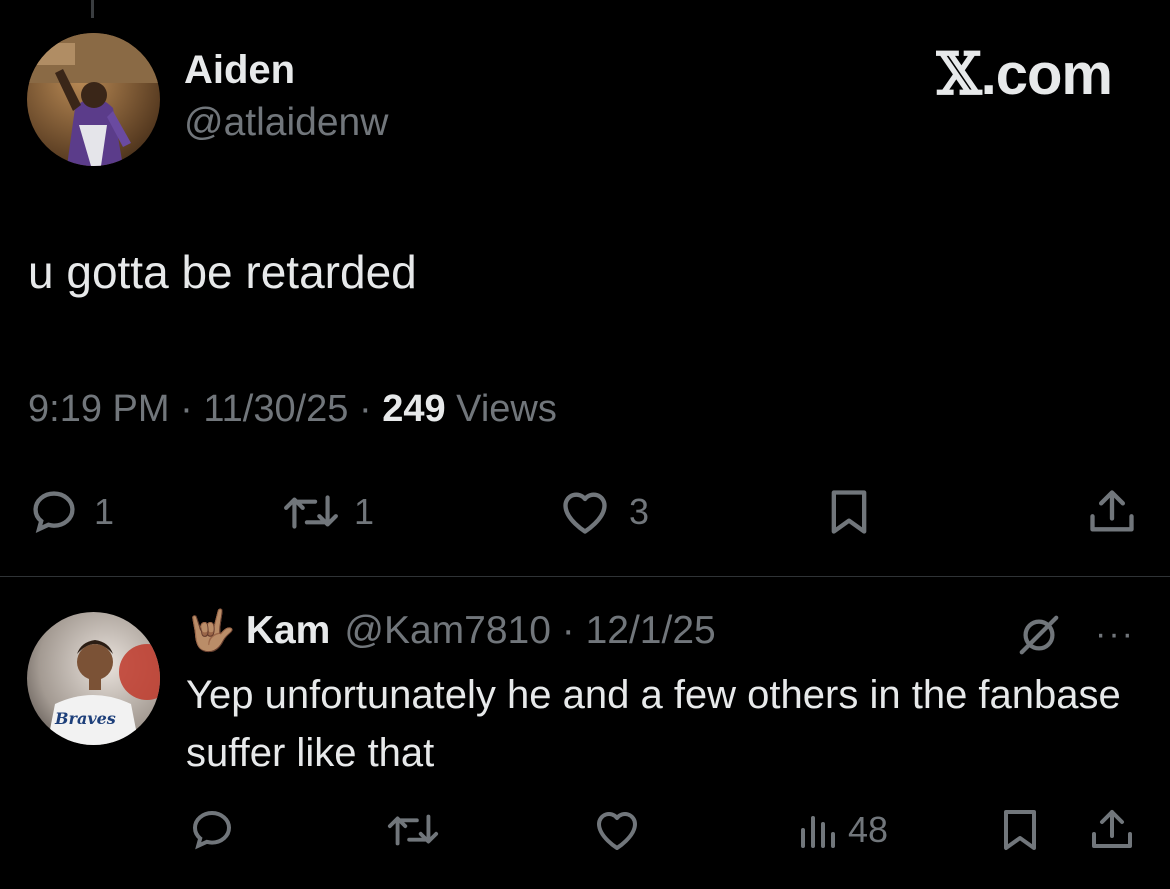  Describe the element at coordinates (1046, 74) in the screenshot. I see `watermark-text: .com` at that location.